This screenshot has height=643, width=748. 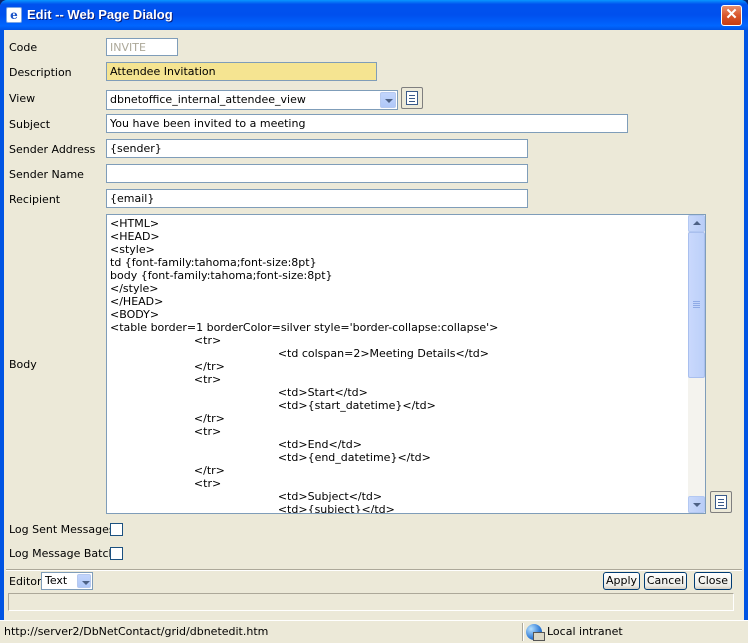 I want to click on body-scrollbar, so click(x=696, y=364).